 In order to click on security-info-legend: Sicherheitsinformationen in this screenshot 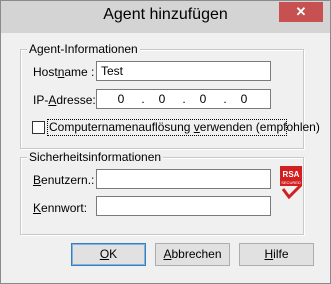, I will do `click(95, 157)`.